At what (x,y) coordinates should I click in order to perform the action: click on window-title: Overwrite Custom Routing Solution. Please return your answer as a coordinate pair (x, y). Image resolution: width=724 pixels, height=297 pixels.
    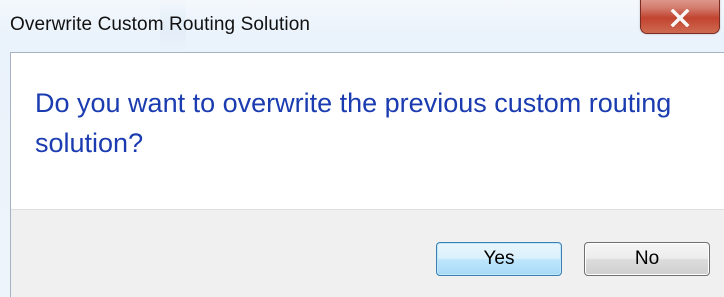
    Looking at the image, I should click on (160, 24).